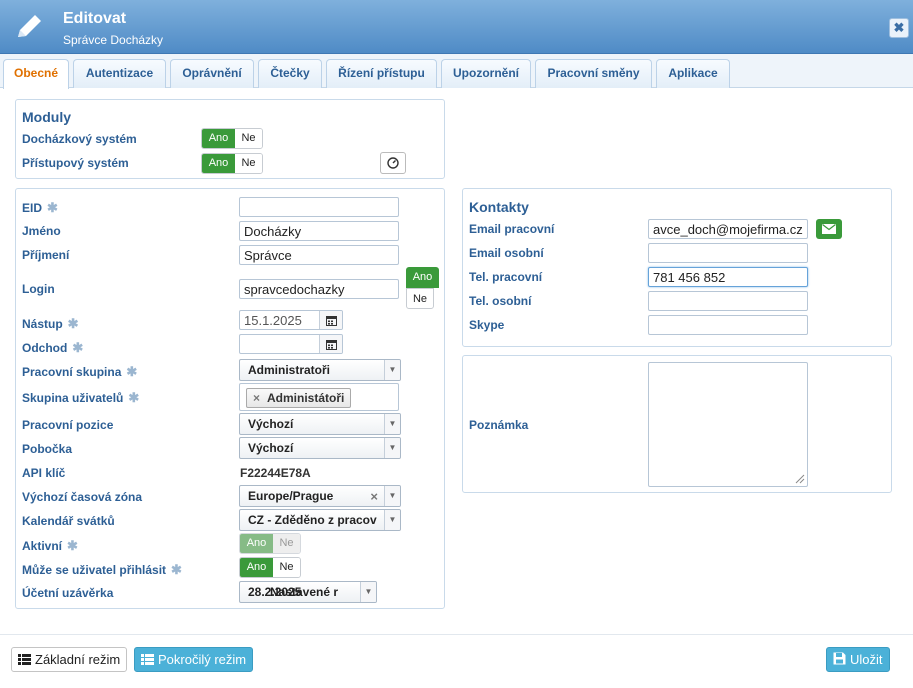  What do you see at coordinates (319, 289) in the screenshot?
I see `login-input: spravcedochazky` at bounding box center [319, 289].